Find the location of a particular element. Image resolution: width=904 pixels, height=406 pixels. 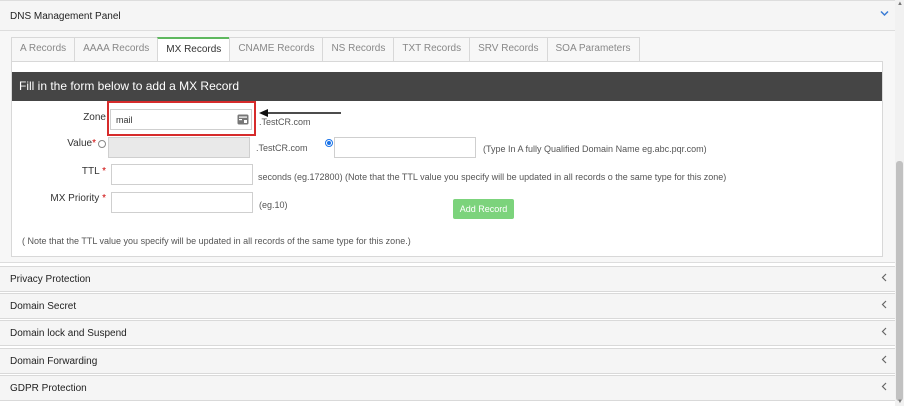

ttl-label-text: TTL is located at coordinates (90, 171).